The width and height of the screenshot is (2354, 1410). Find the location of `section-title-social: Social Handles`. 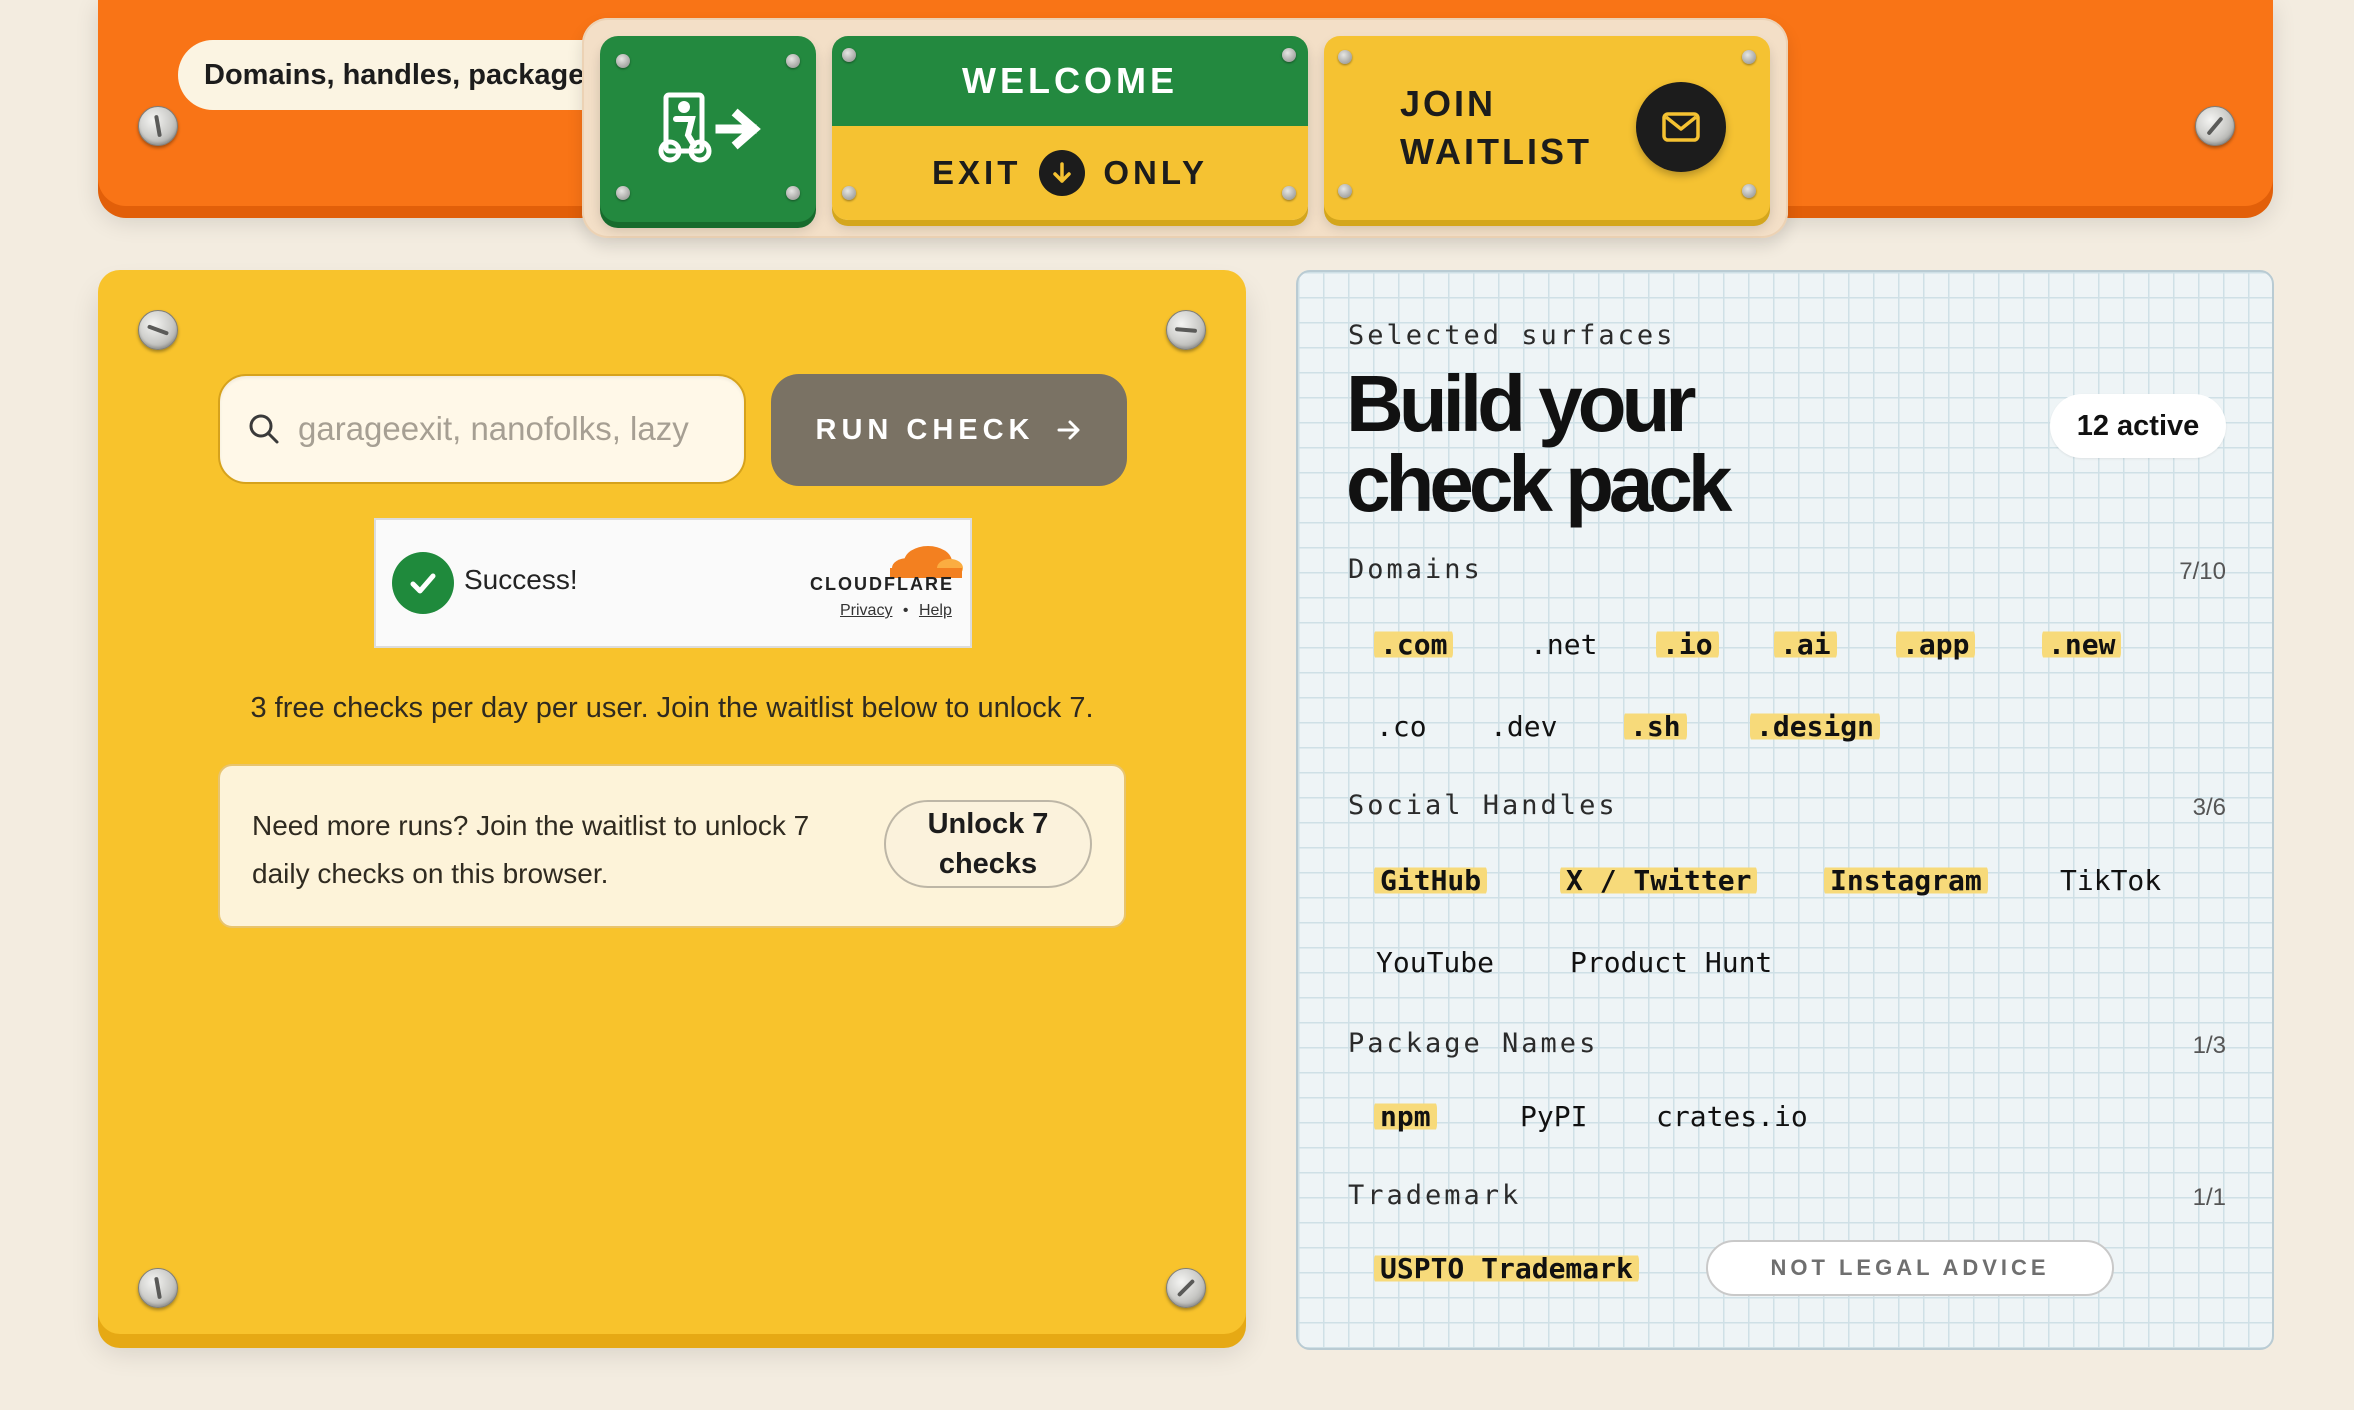

section-title-social: Social Handles is located at coordinates (1483, 805).